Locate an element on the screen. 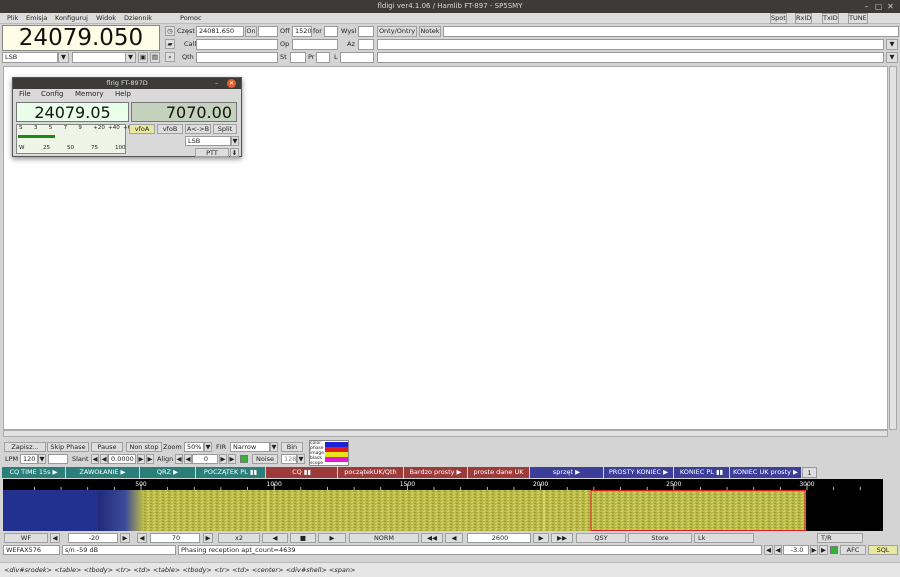 This screenshot has width=900, height=577. spot-button: Spot is located at coordinates (778, 18).